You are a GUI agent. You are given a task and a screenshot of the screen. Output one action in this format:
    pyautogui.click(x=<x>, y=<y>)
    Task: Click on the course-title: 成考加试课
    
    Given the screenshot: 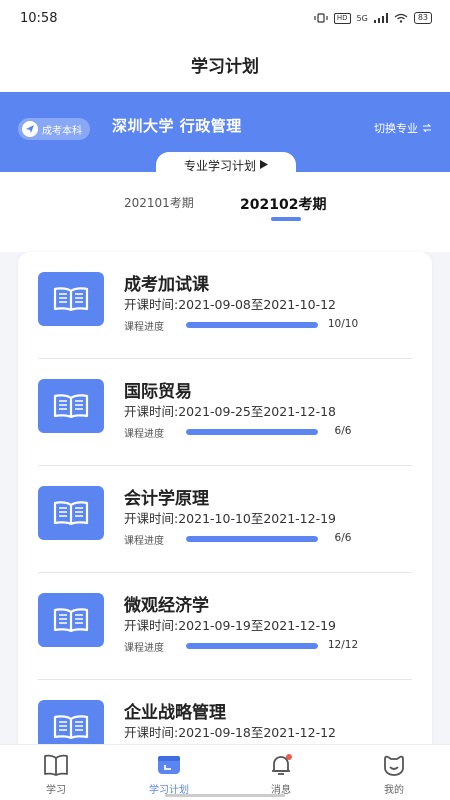 What is the action you would take?
    pyautogui.click(x=166, y=285)
    